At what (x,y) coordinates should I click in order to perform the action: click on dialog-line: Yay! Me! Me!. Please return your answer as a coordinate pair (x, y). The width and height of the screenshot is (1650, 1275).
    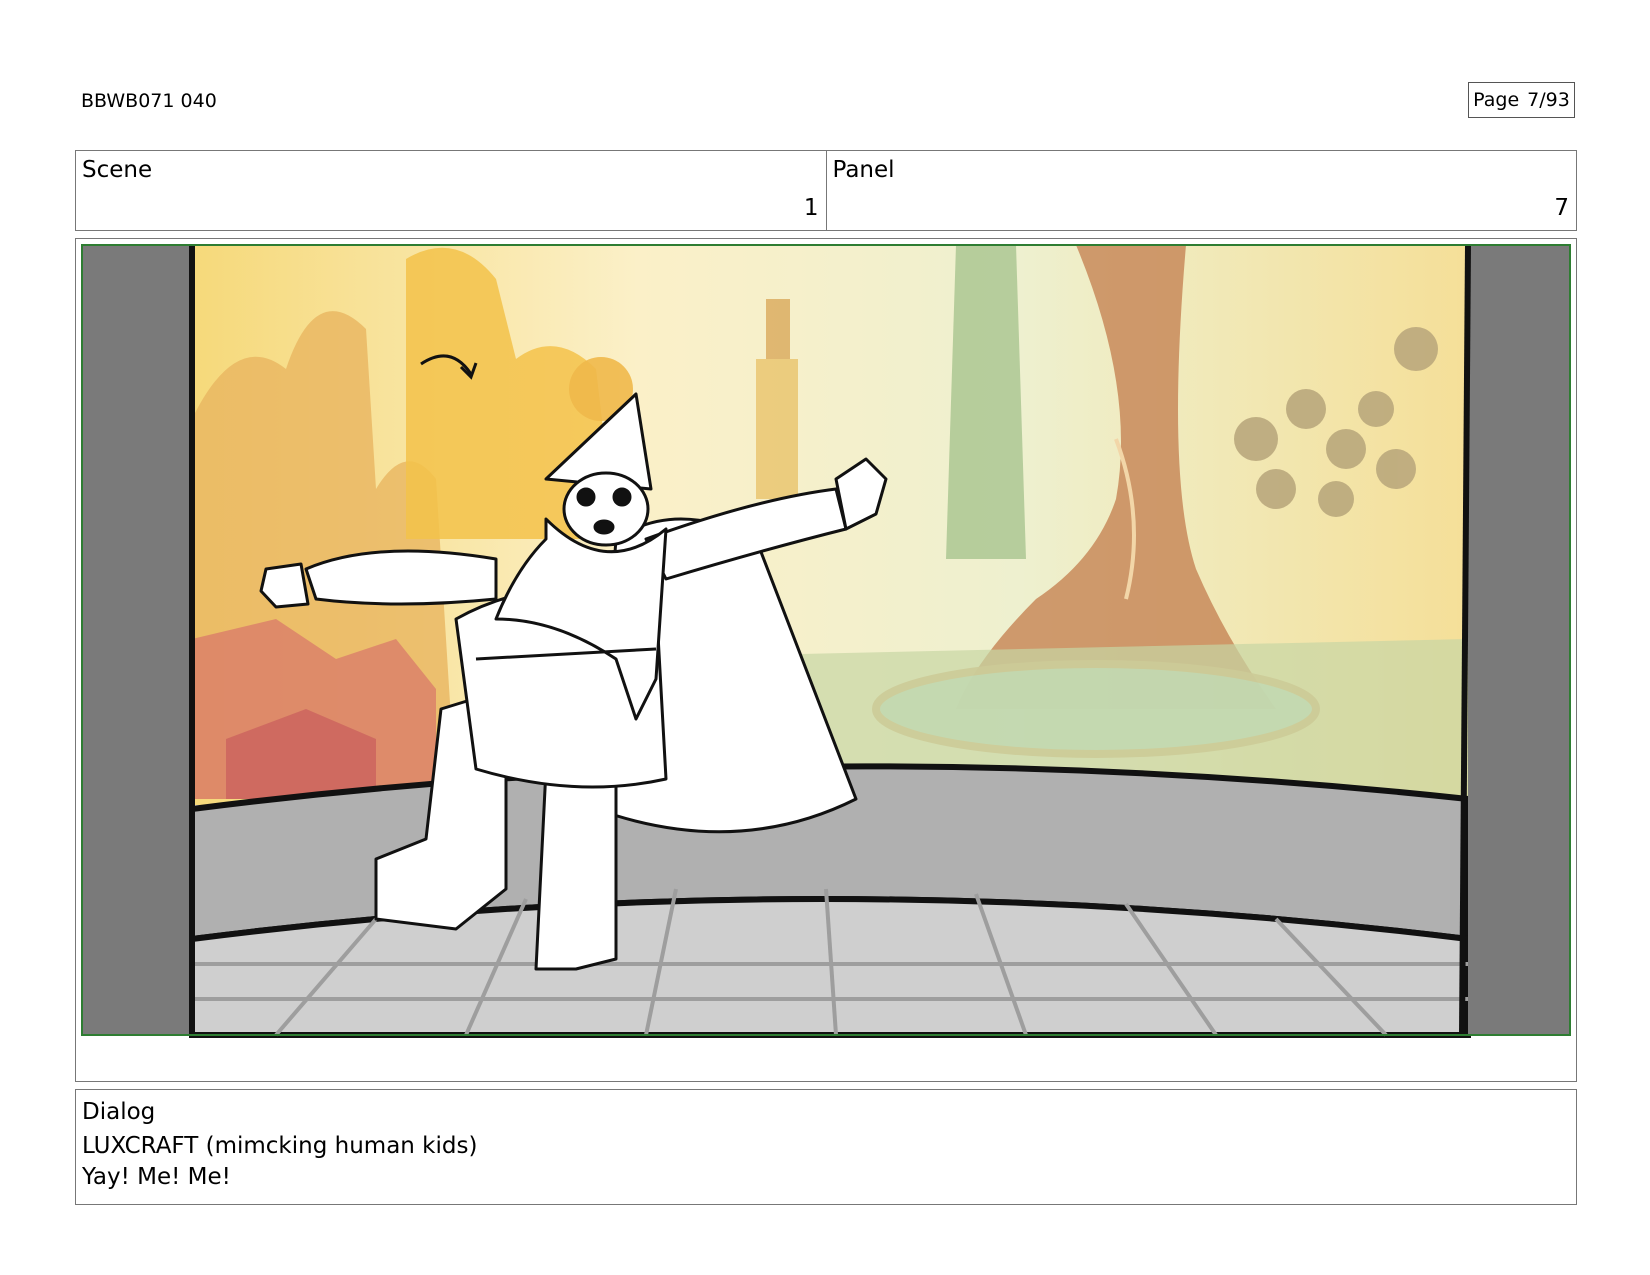
    Looking at the image, I should click on (156, 1177).